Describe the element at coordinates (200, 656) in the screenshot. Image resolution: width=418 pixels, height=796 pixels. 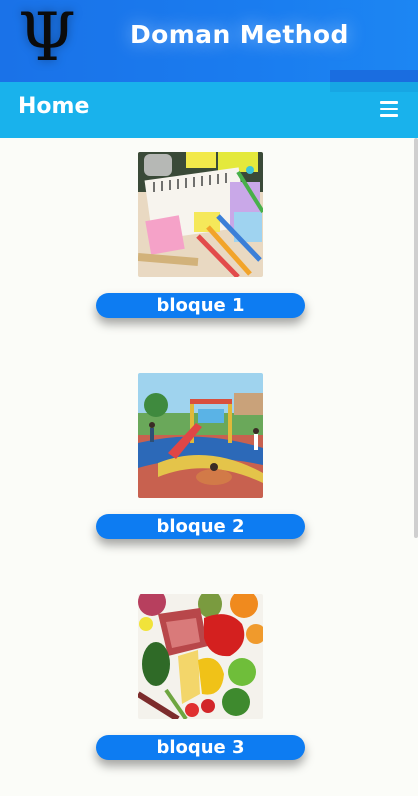
I see `fruits-vegetables-image` at that location.